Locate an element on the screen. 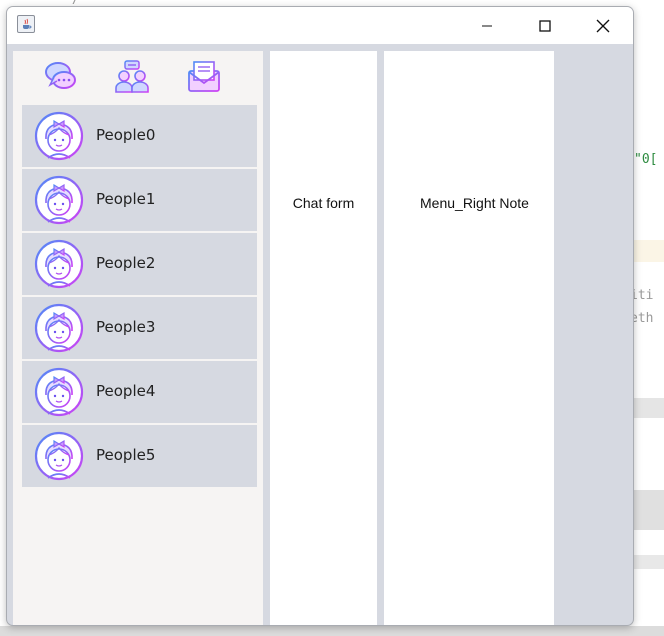 The image size is (664, 636). contact-item-people0: People0 is located at coordinates (139, 136).